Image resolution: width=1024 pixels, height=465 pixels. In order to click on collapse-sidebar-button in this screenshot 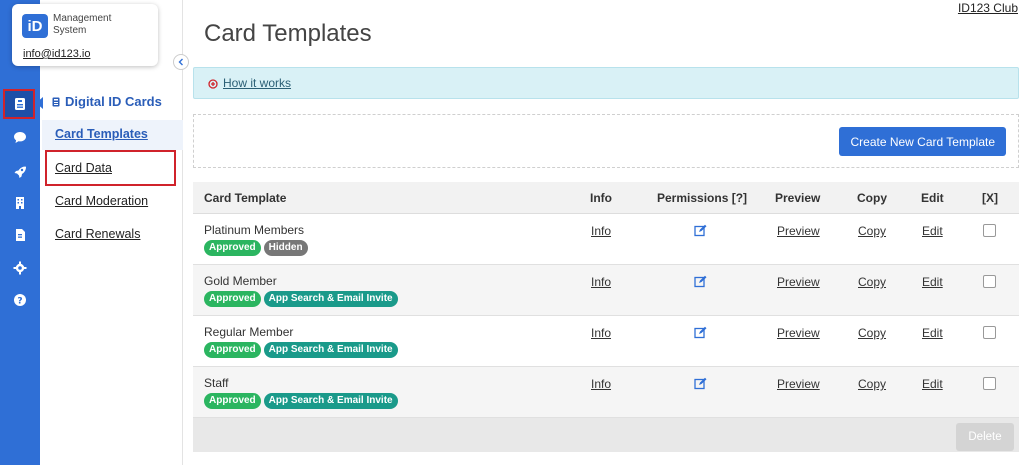, I will do `click(181, 62)`.